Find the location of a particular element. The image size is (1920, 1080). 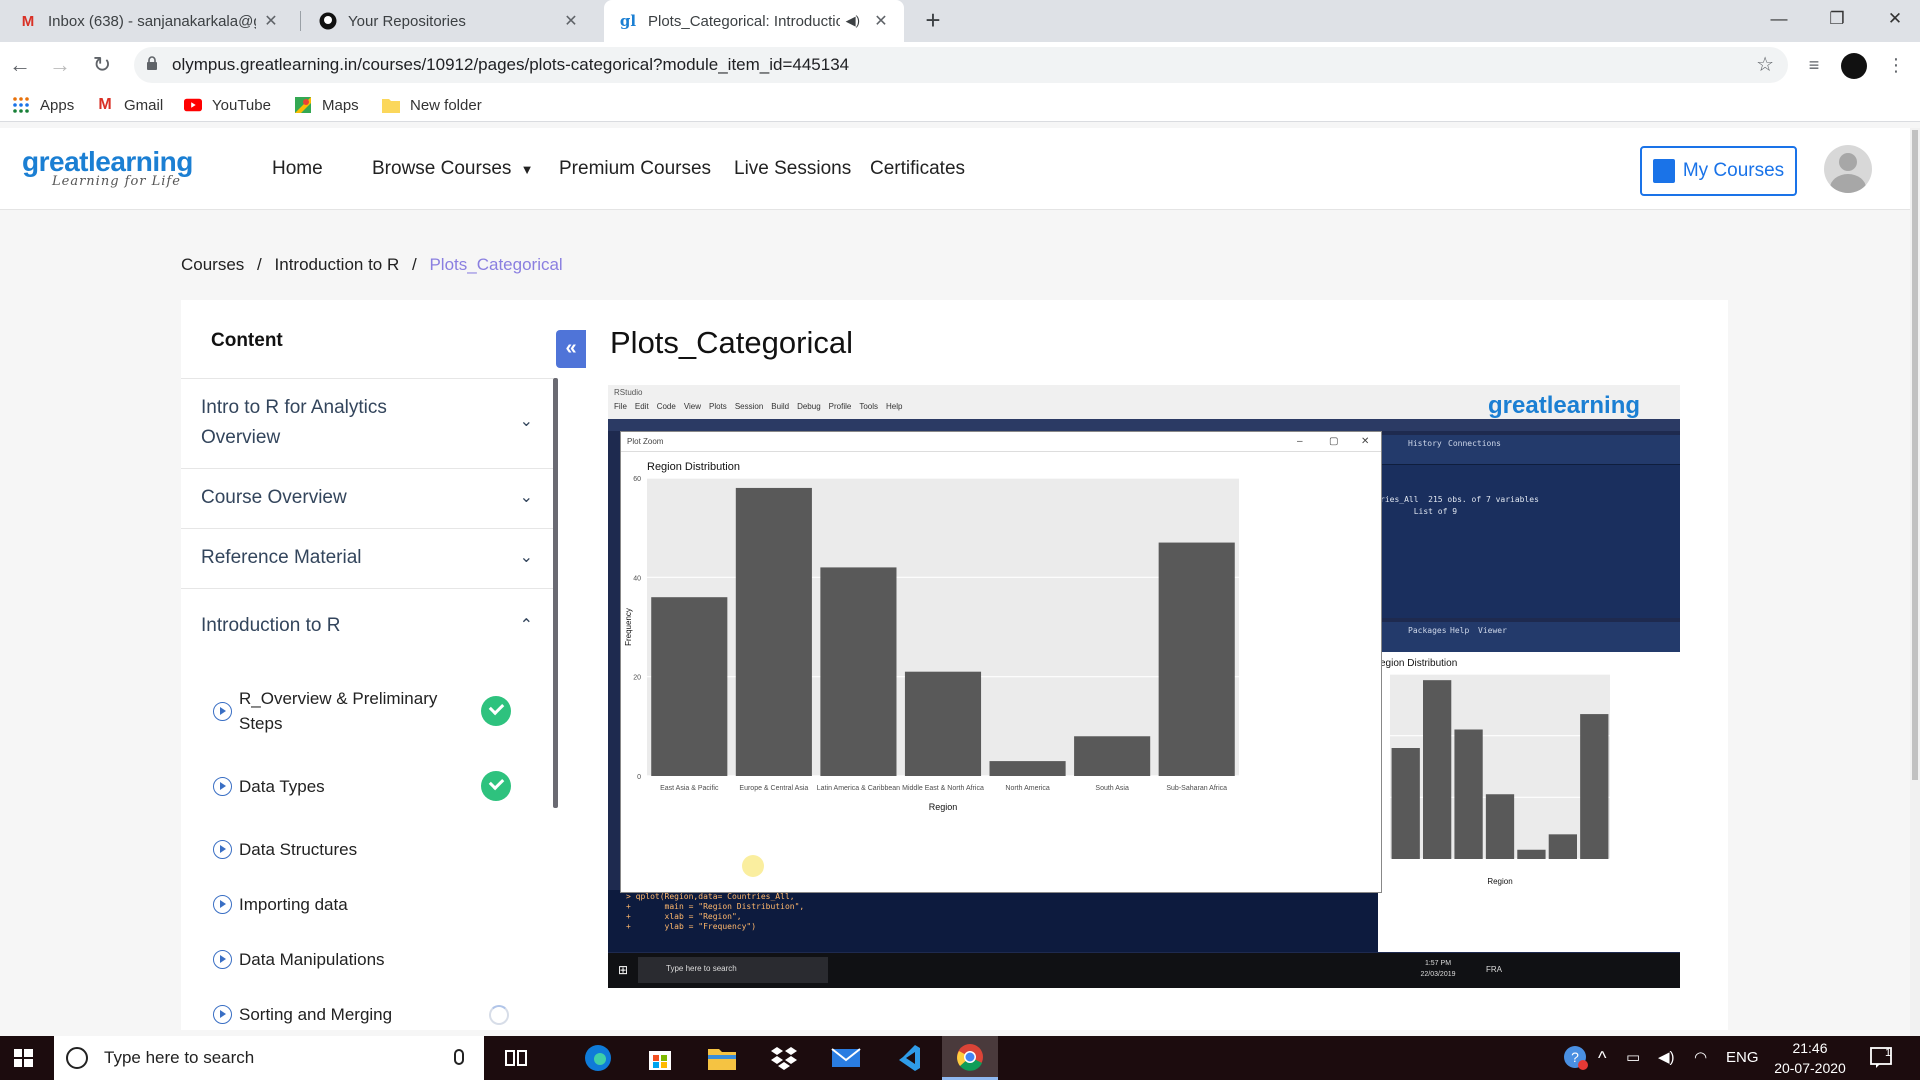

menu-dots-icon: ⋮ is located at coordinates (1896, 65).